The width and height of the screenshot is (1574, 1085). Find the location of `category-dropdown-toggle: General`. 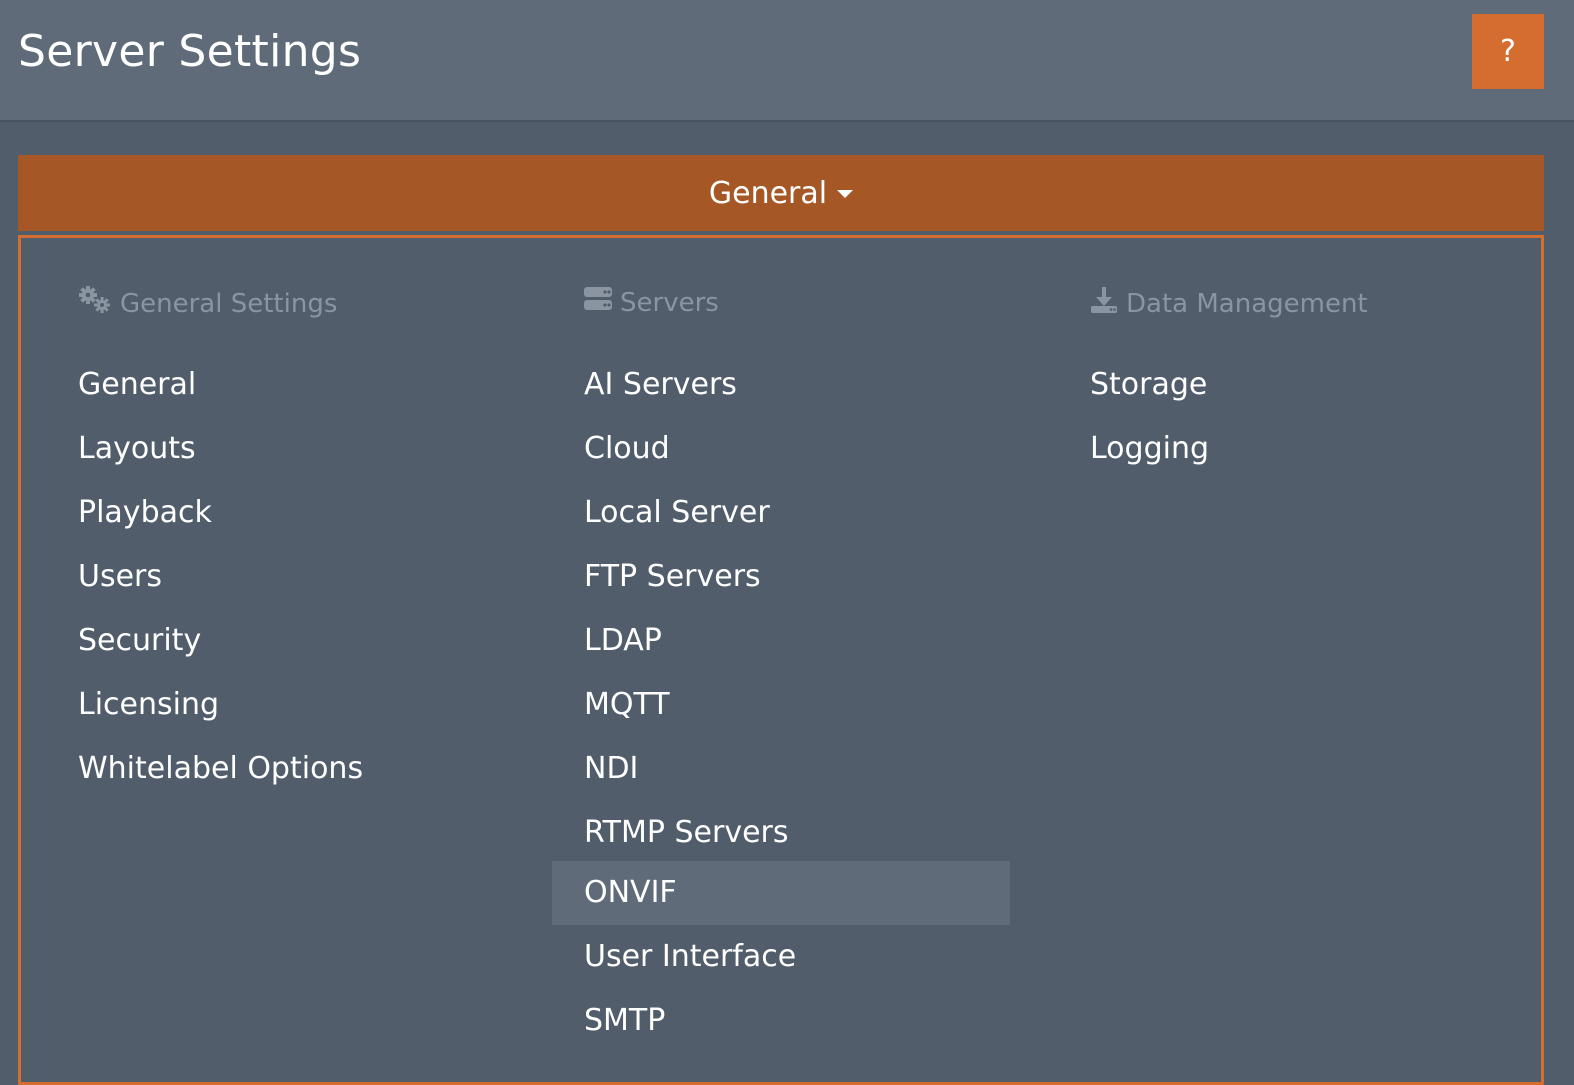

category-dropdown-toggle: General is located at coordinates (781, 193).